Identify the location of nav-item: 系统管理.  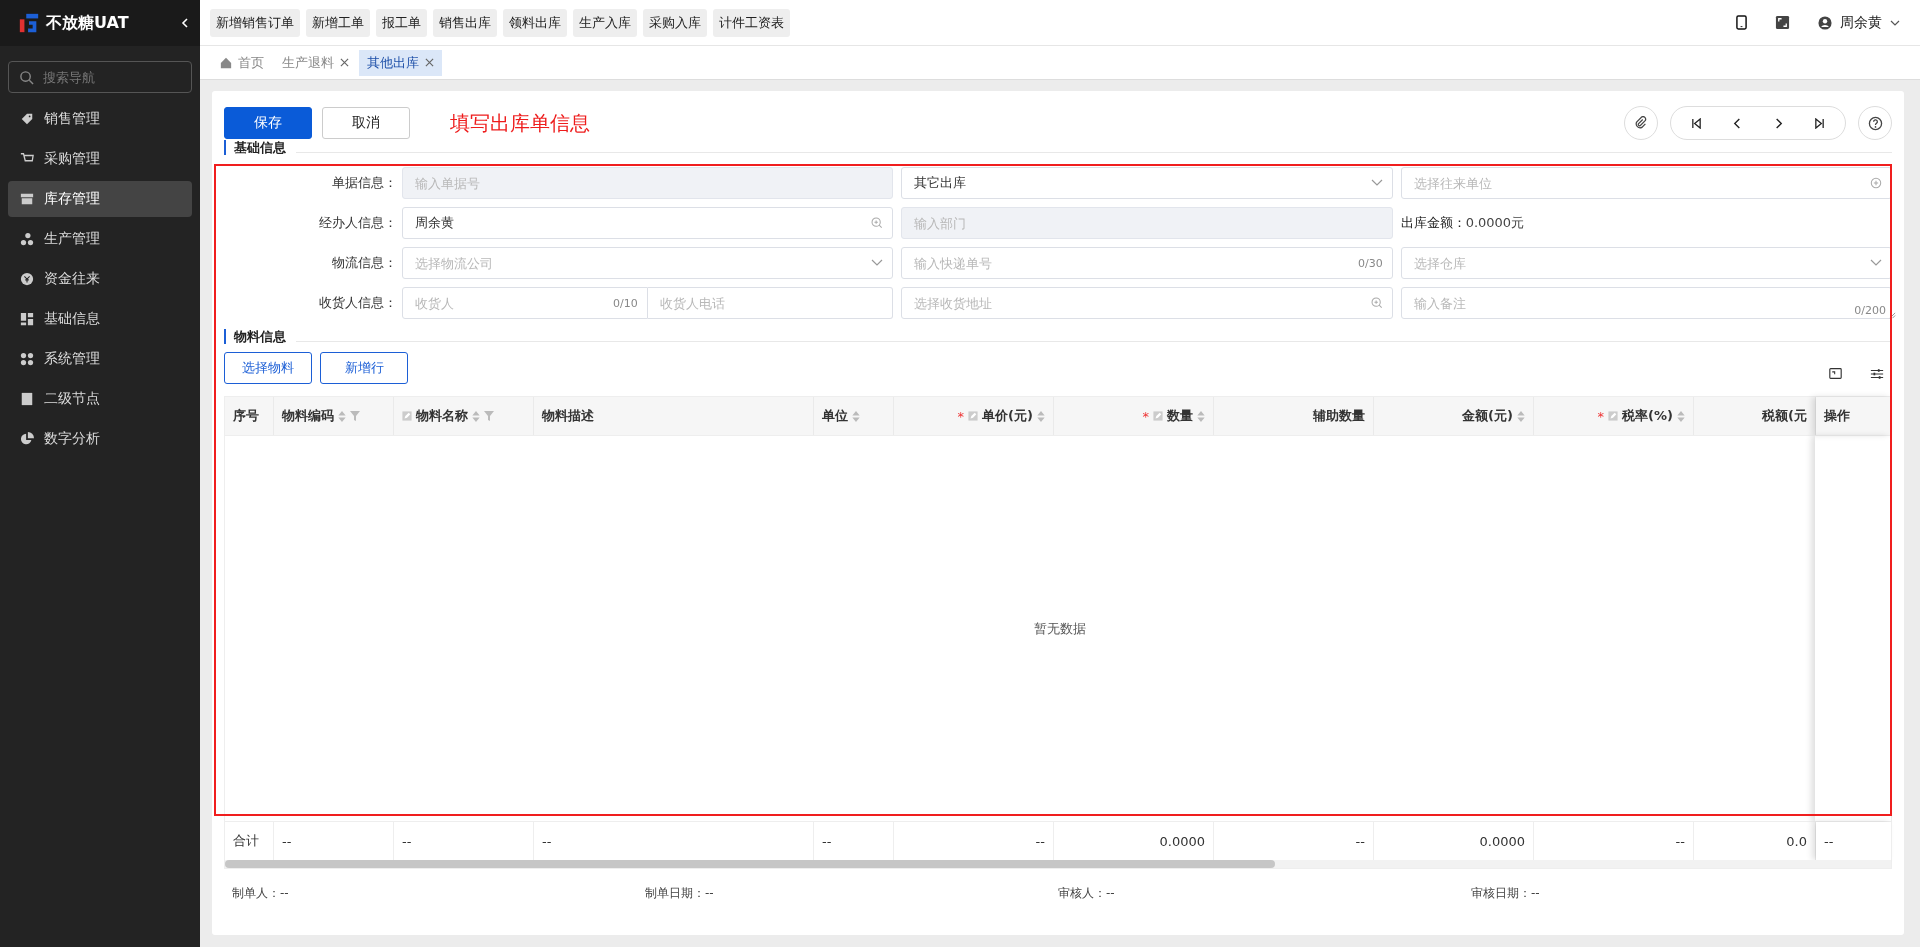
(100, 359).